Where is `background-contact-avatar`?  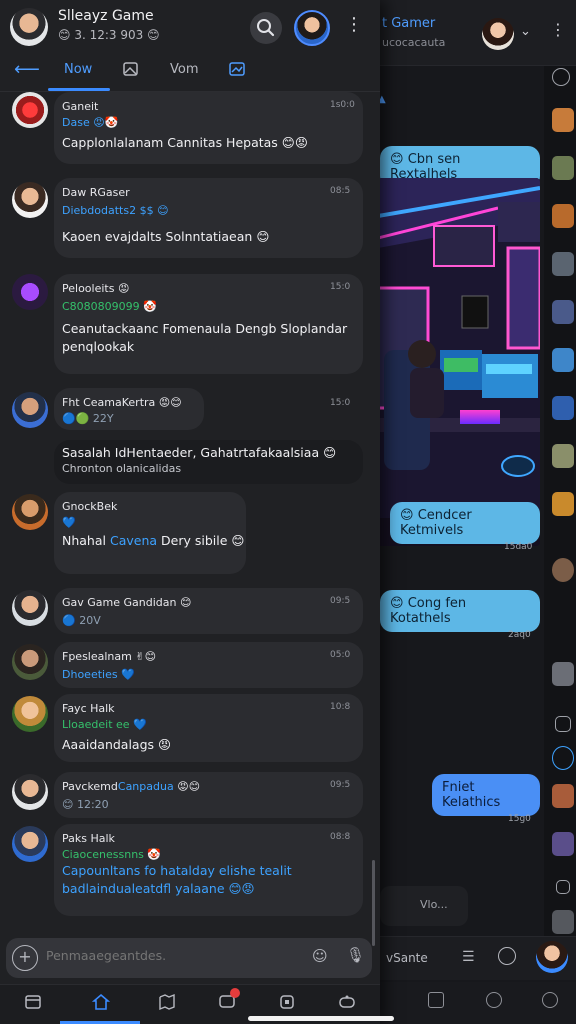 background-contact-avatar is located at coordinates (498, 34).